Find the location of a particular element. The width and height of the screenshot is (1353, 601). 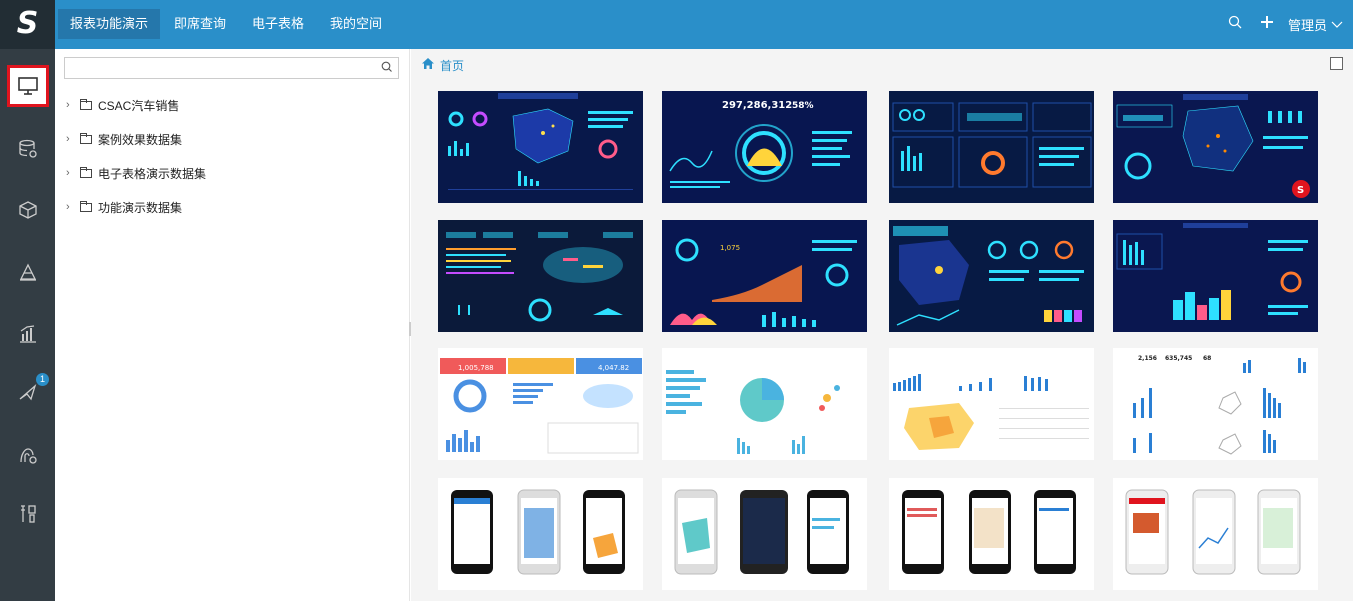

main-nav: 报表功能演示 即席查询 电子表格 我的空间 is located at coordinates (227, 24).